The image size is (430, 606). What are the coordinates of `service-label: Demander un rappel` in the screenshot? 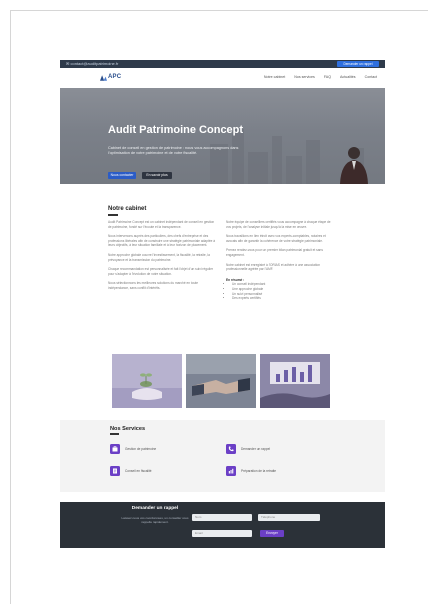 It's located at (256, 449).